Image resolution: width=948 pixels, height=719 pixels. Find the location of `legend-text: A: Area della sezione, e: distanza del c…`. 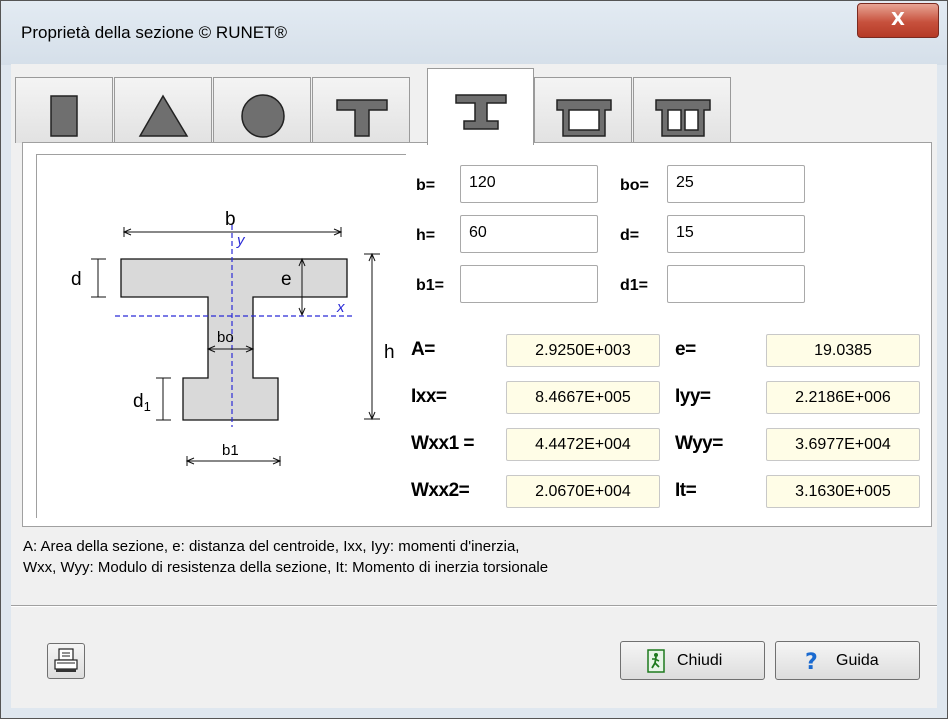

legend-text: A: Area della sezione, e: distanza del c… is located at coordinates (473, 557).